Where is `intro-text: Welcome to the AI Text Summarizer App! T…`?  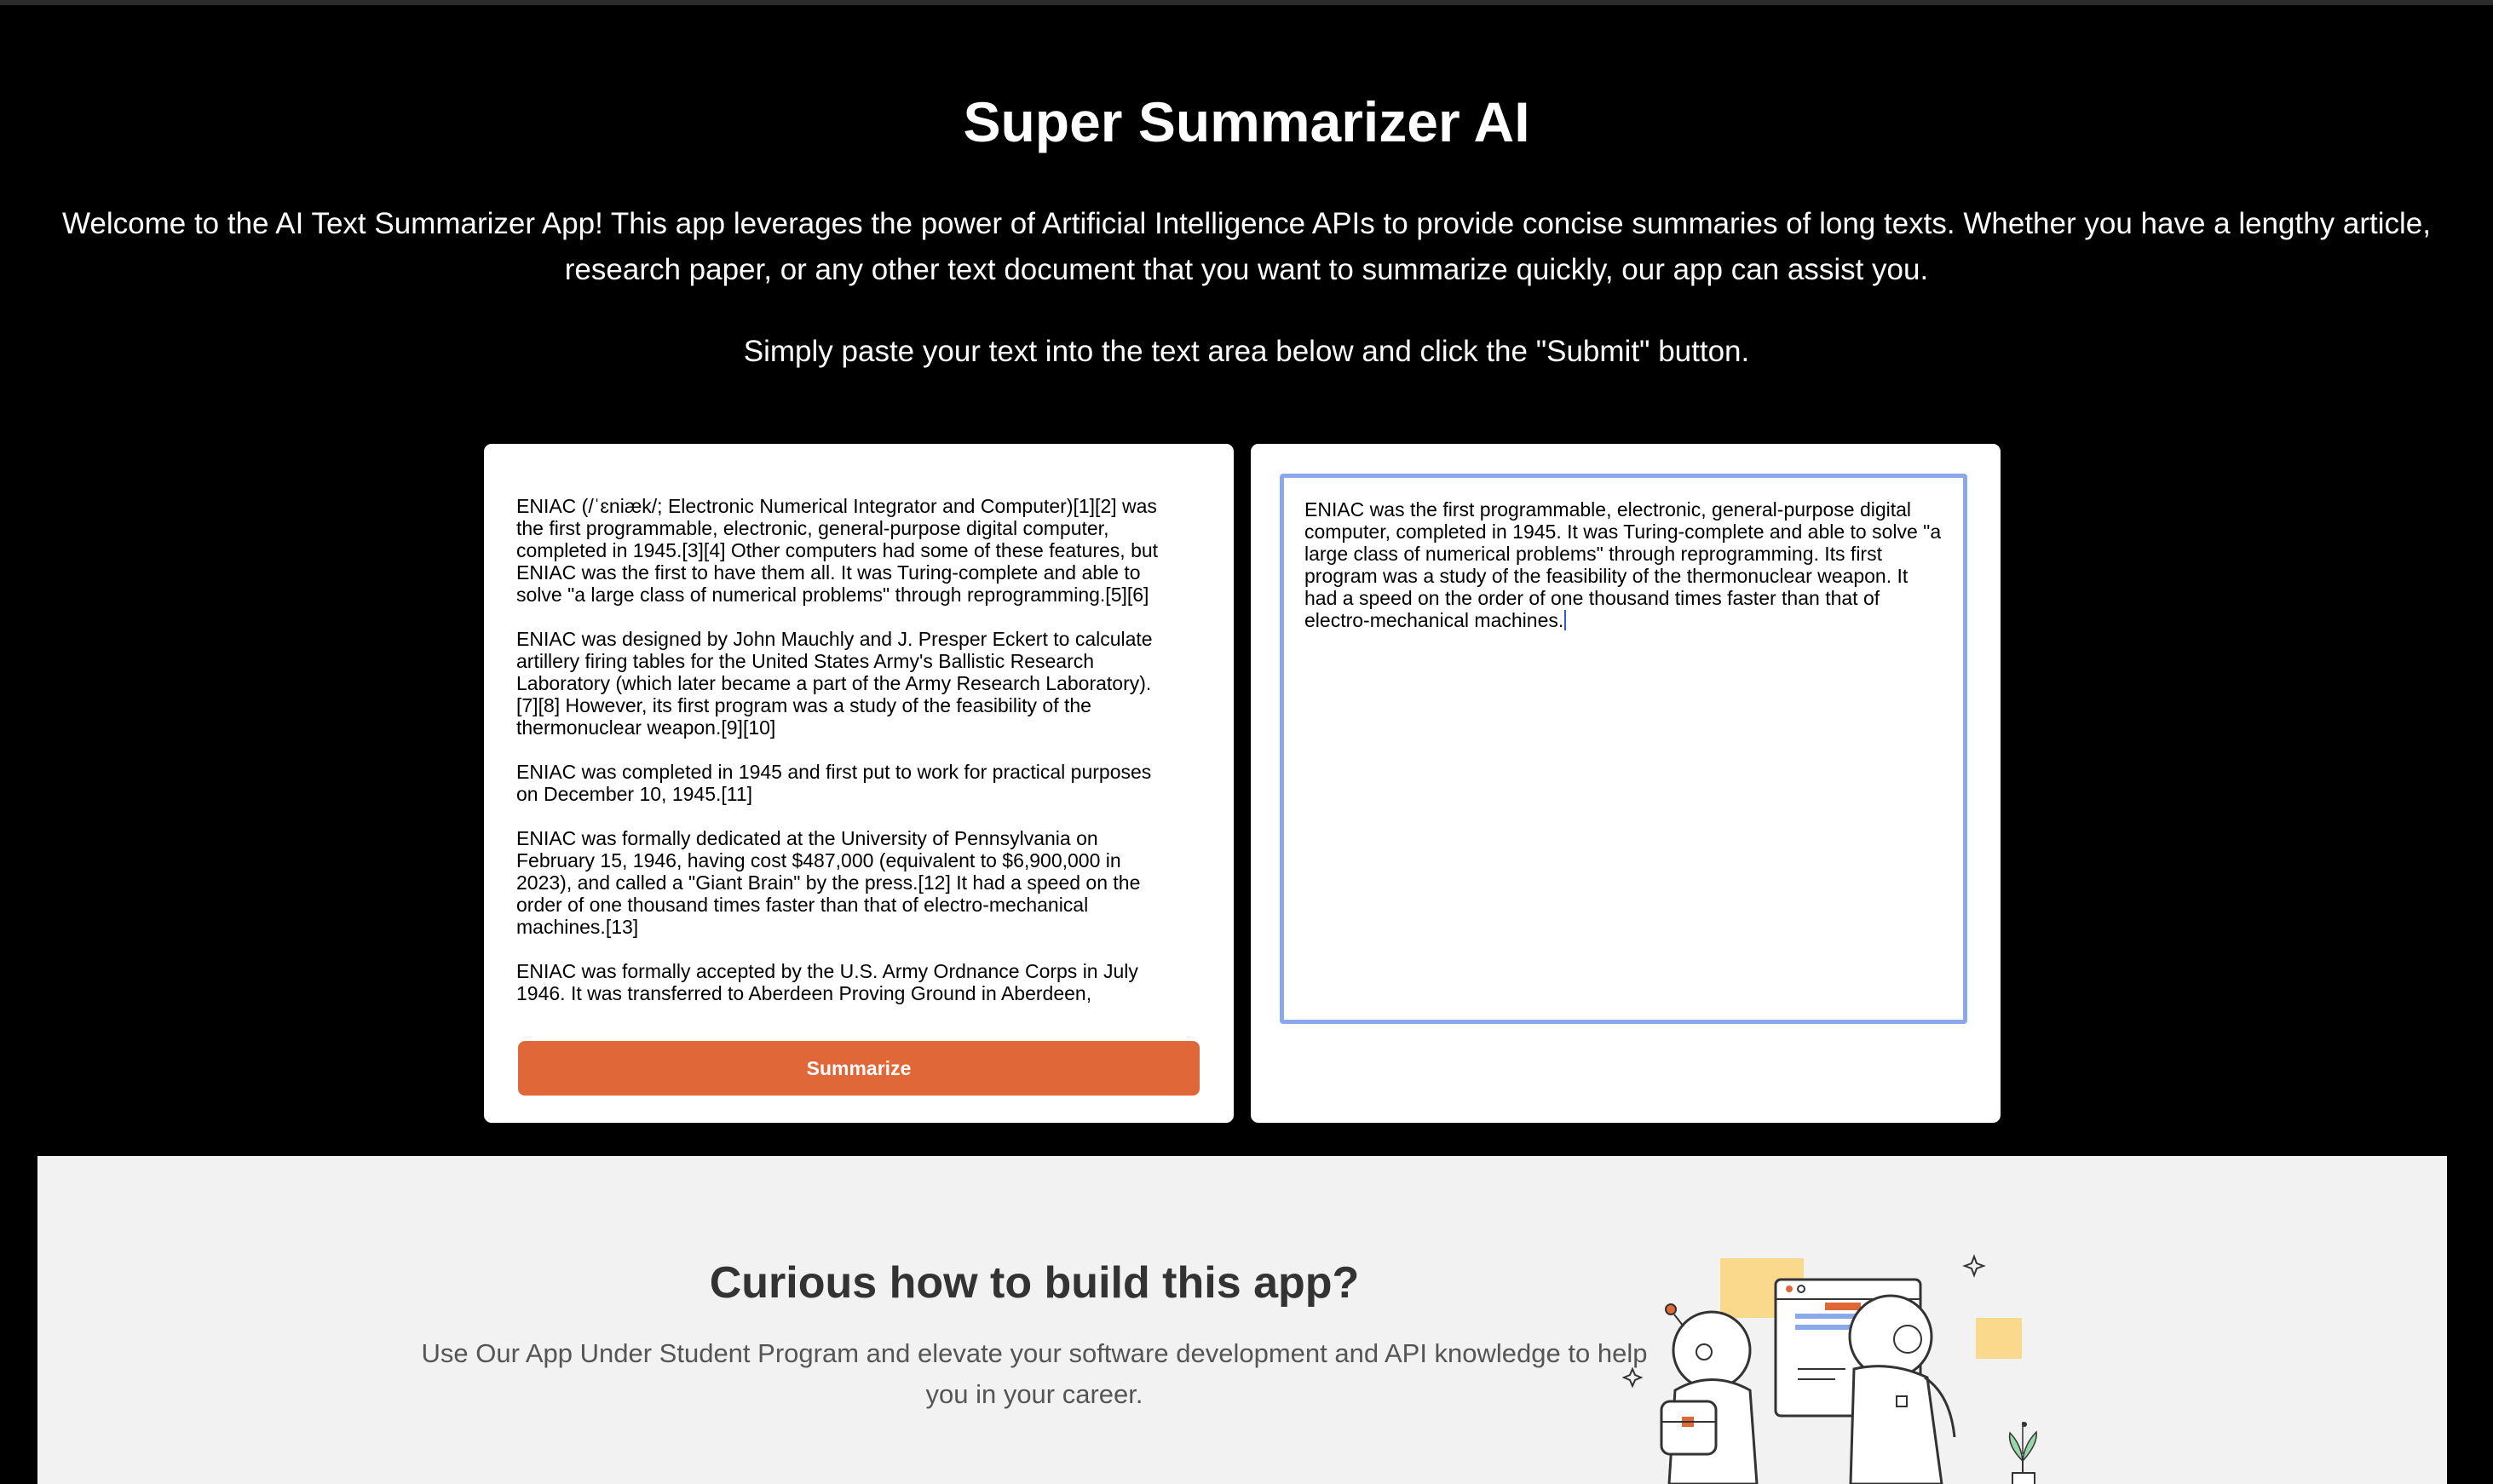
intro-text: Welcome to the AI Text Summarizer App! T… is located at coordinates (1246, 246).